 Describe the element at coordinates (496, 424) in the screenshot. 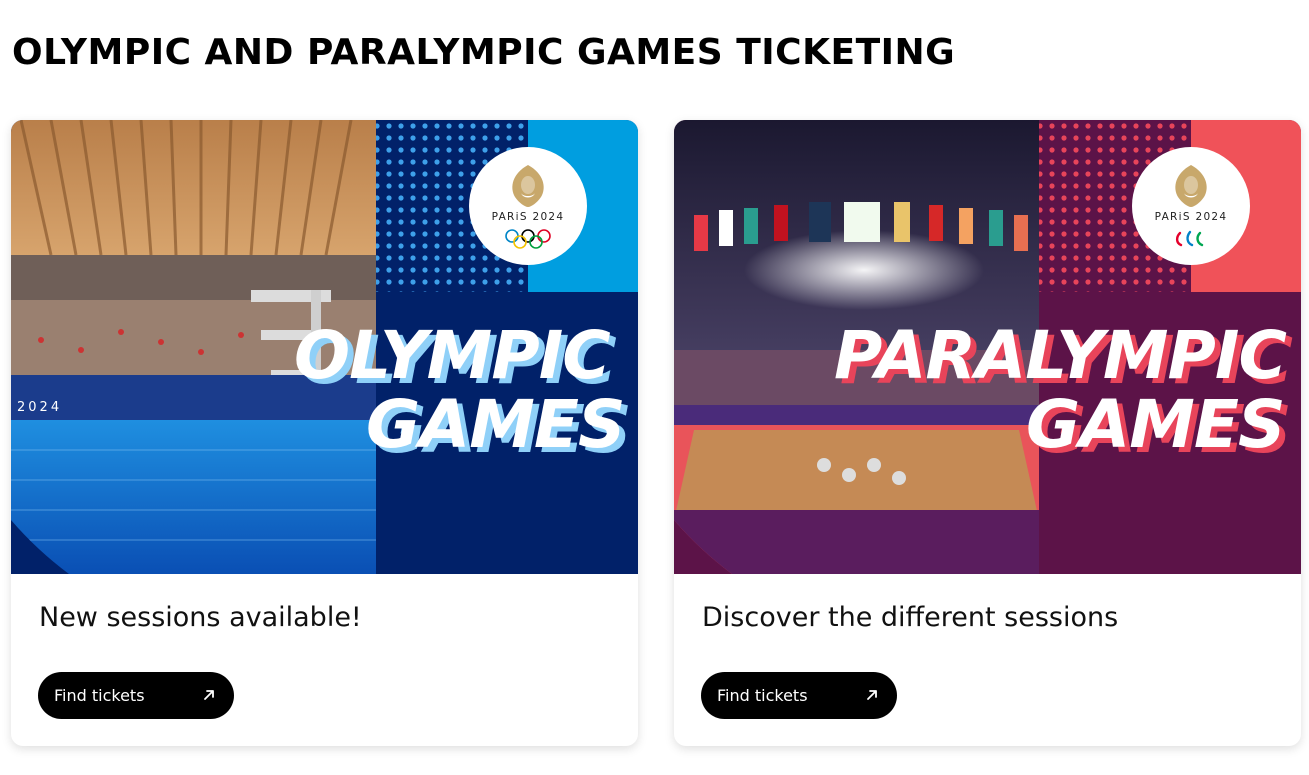

I see `olympic-headline-line2: GAMES` at that location.